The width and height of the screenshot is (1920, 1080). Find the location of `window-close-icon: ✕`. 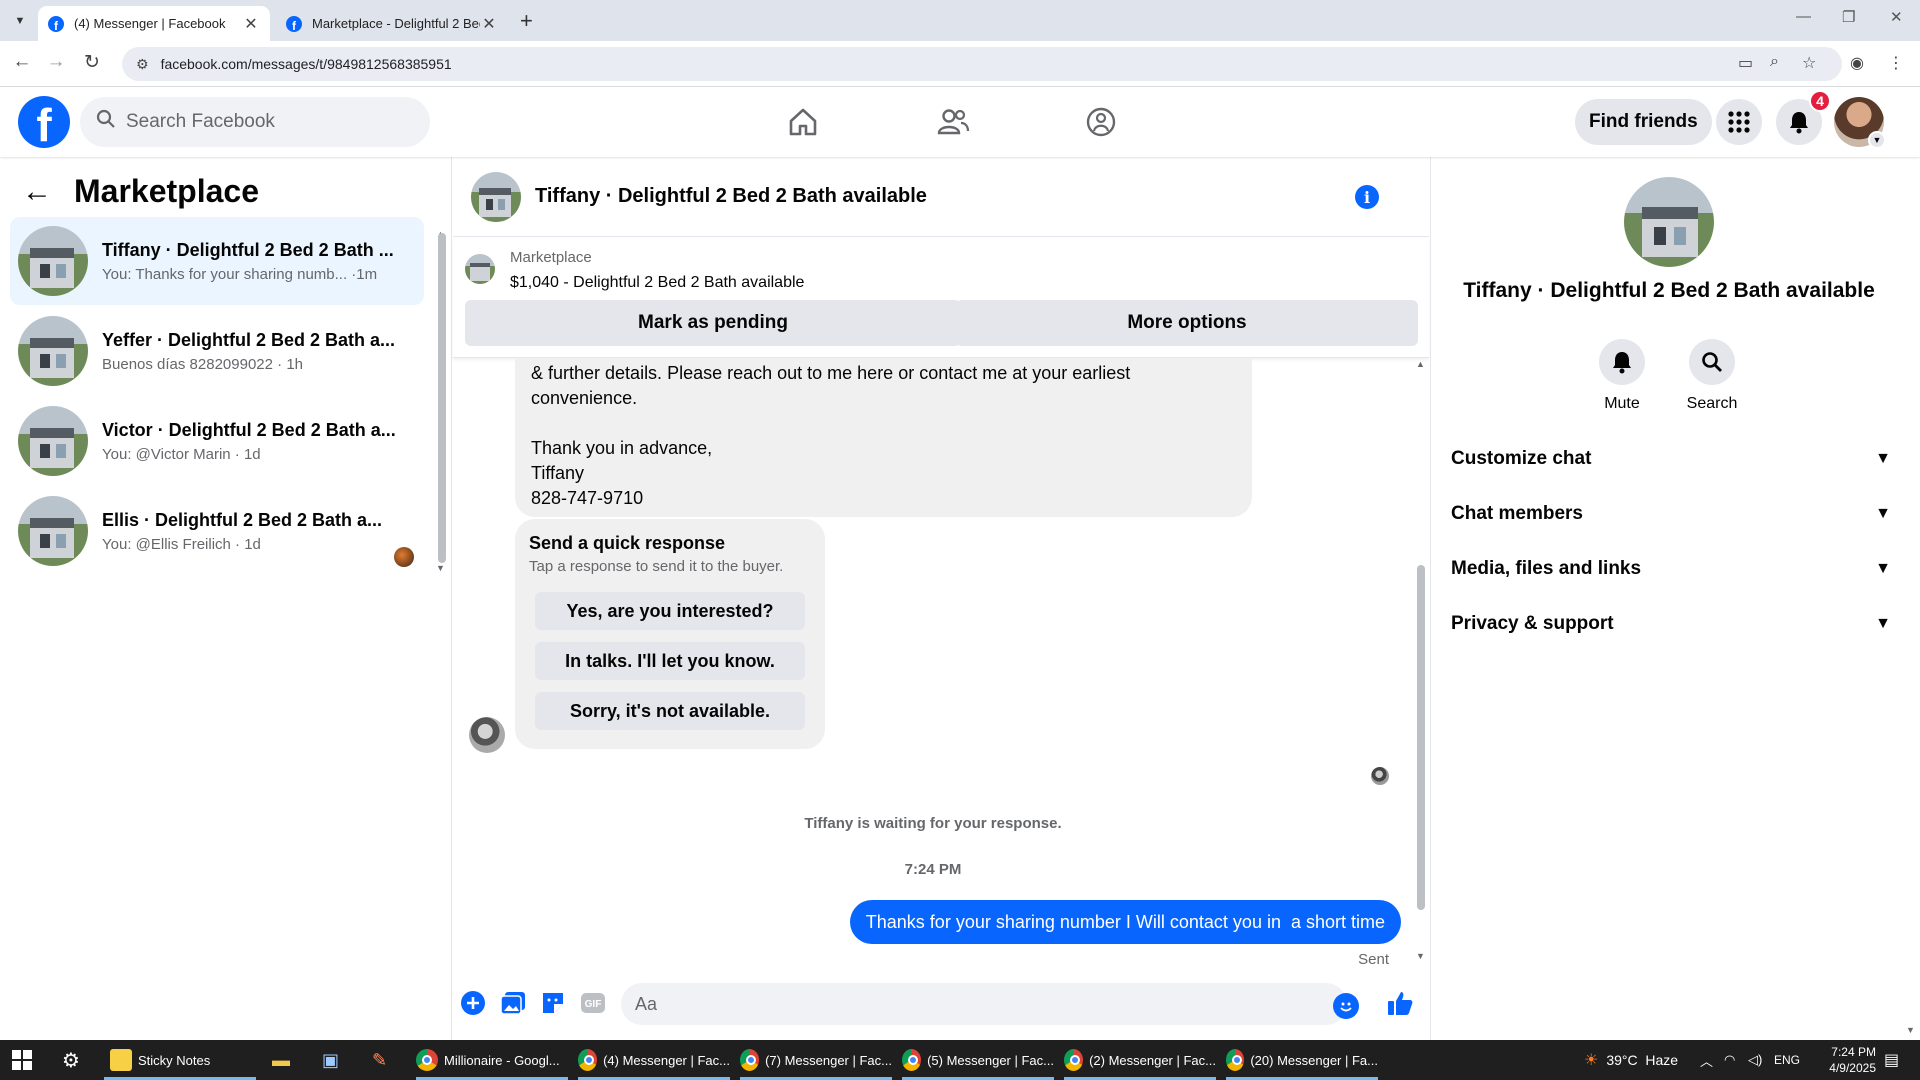

window-close-icon: ✕ is located at coordinates (1896, 17).